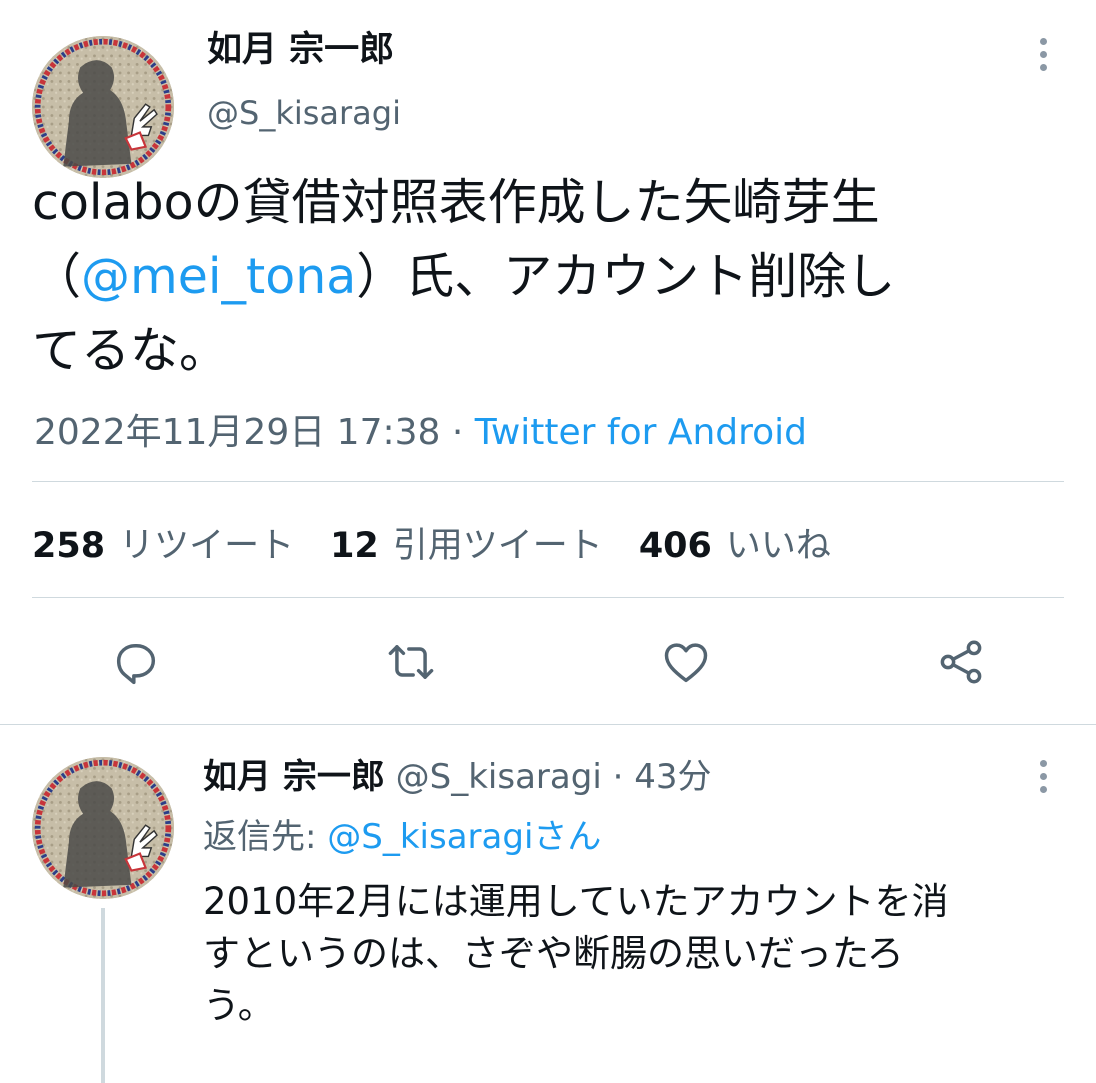 The width and height of the screenshot is (1096, 1083). Describe the element at coordinates (456, 202) in the screenshot. I see `tweet-text-line: colaboの貸借対照表作成した矢崎芽生` at that location.